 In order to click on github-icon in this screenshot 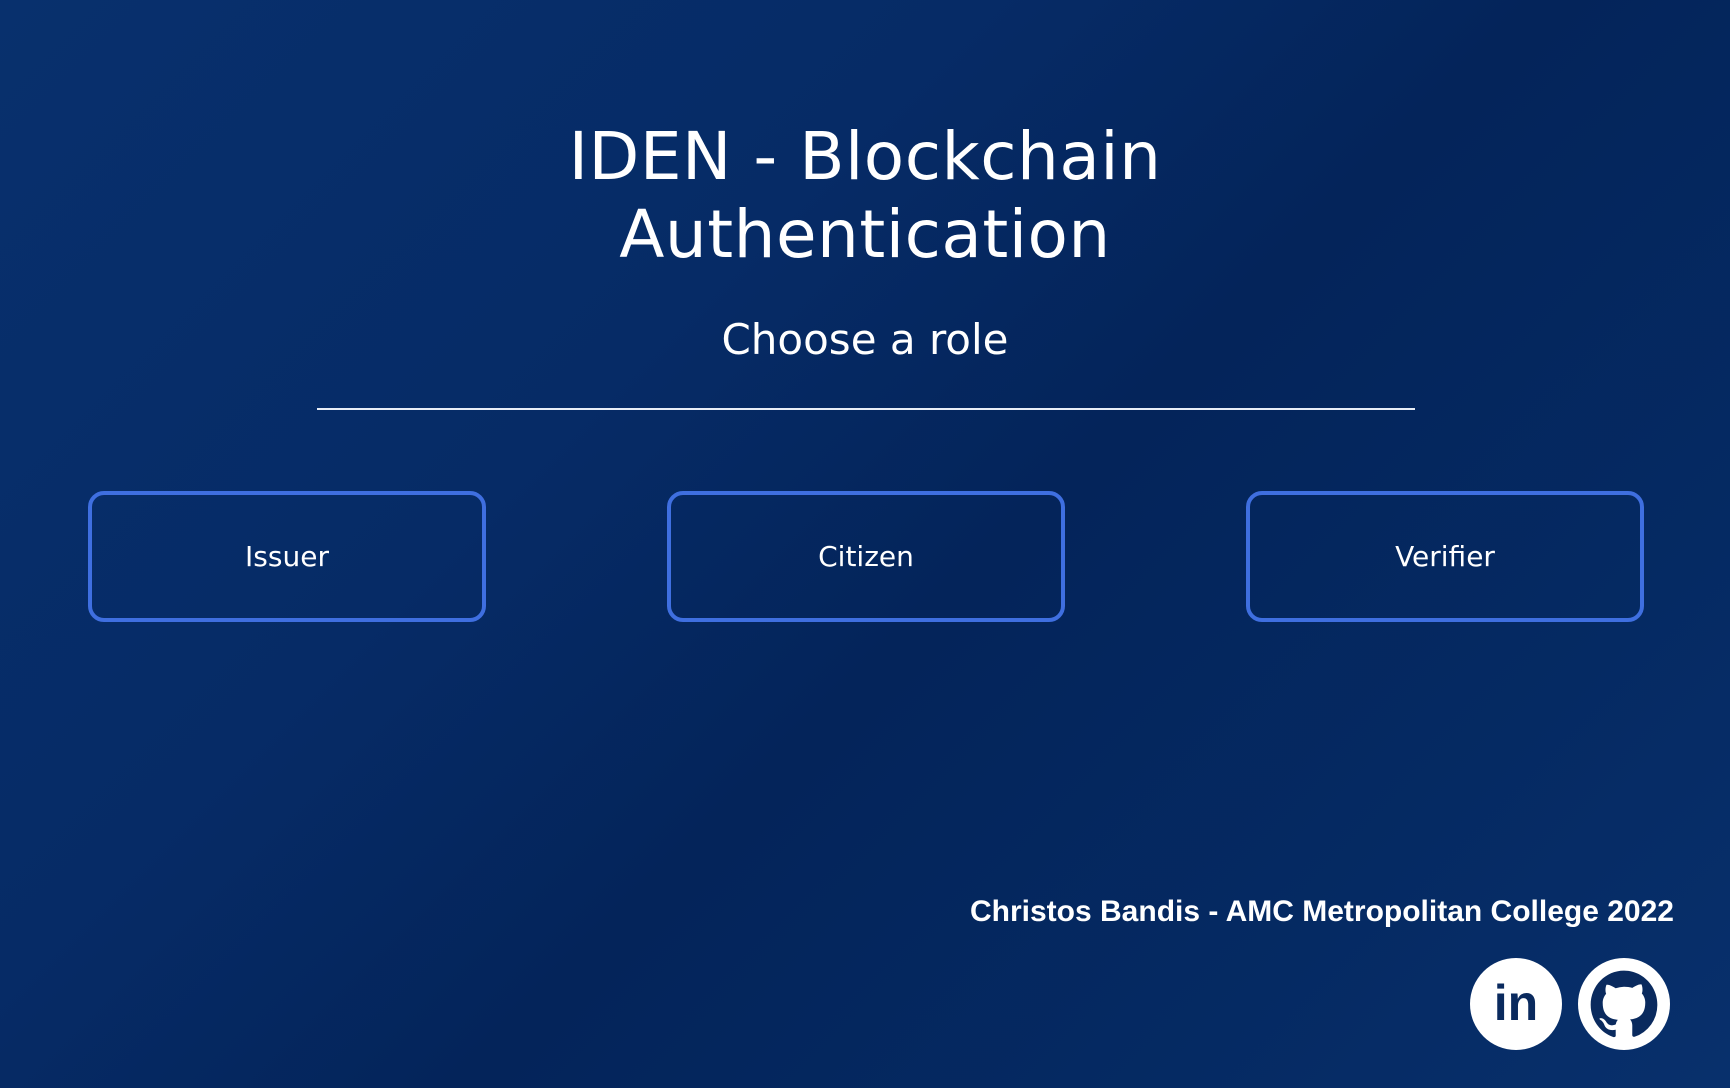, I will do `click(1624, 1004)`.